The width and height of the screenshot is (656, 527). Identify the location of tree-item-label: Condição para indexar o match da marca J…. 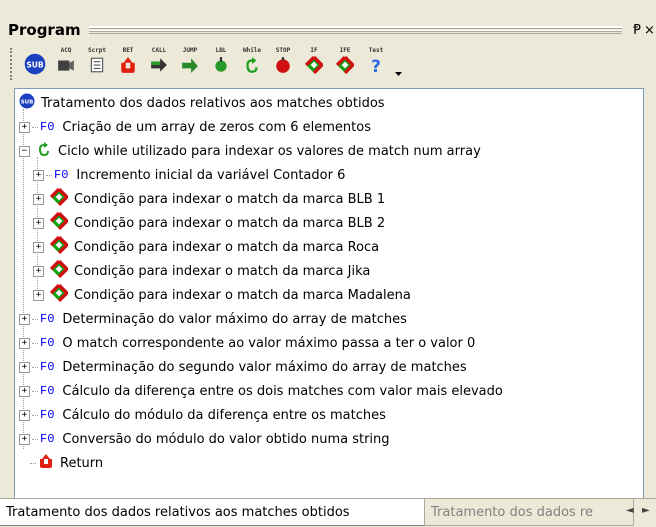
(222, 271).